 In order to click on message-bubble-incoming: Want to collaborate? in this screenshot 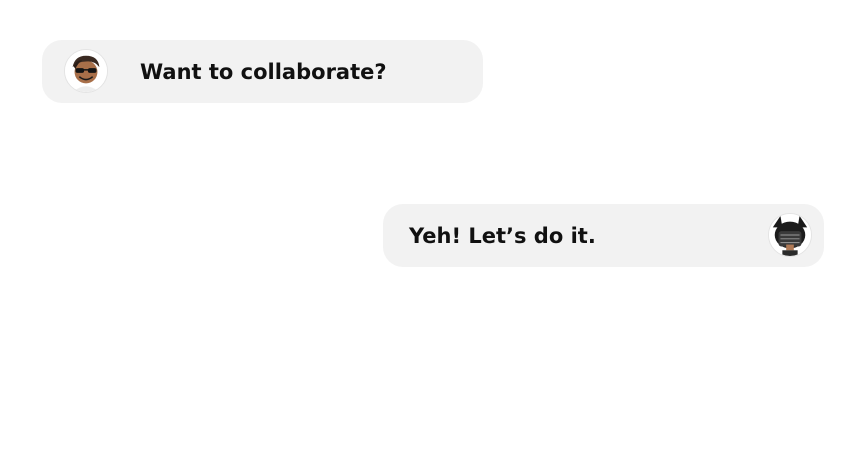, I will do `click(262, 71)`.